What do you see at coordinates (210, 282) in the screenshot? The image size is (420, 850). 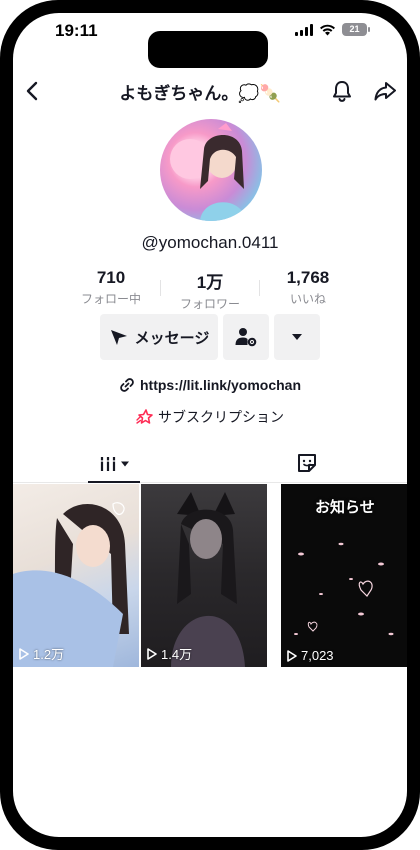 I see `stat-value: 1万` at bounding box center [210, 282].